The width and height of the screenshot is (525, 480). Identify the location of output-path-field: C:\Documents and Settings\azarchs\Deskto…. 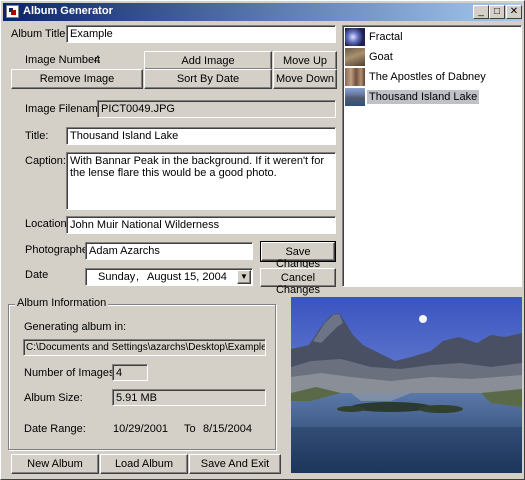
(144, 347).